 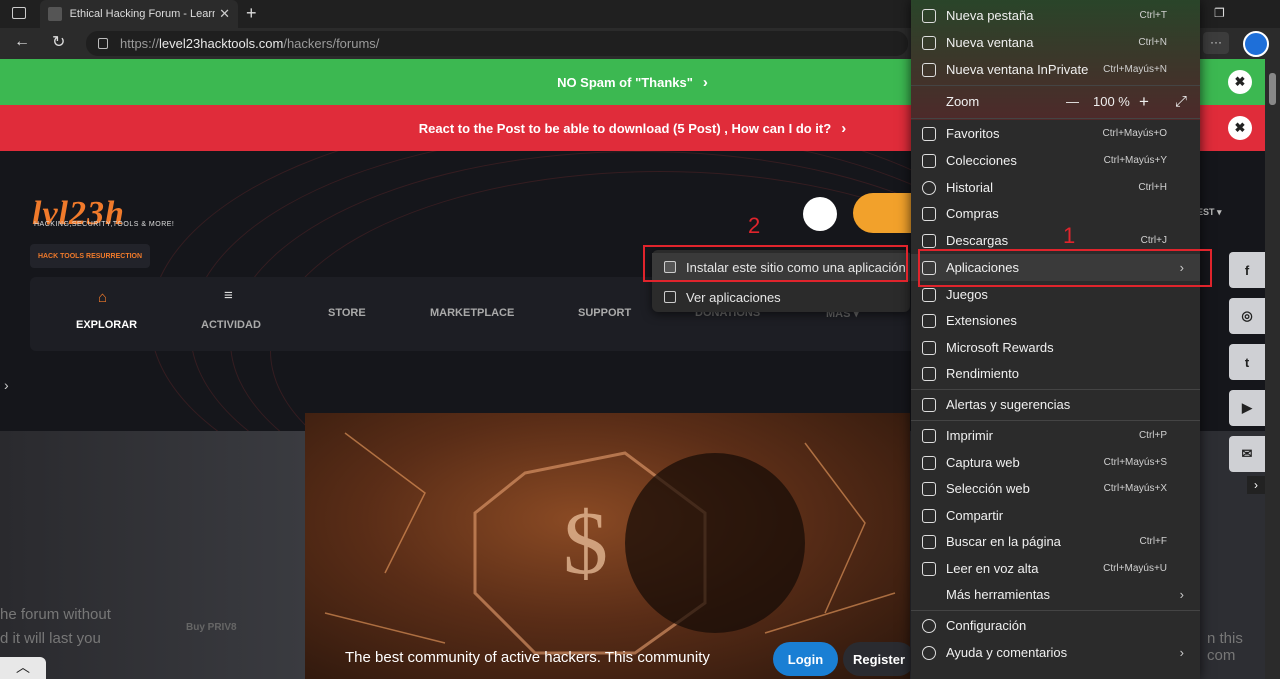 I want to click on bing-copilot-icon, so click(x=1256, y=44).